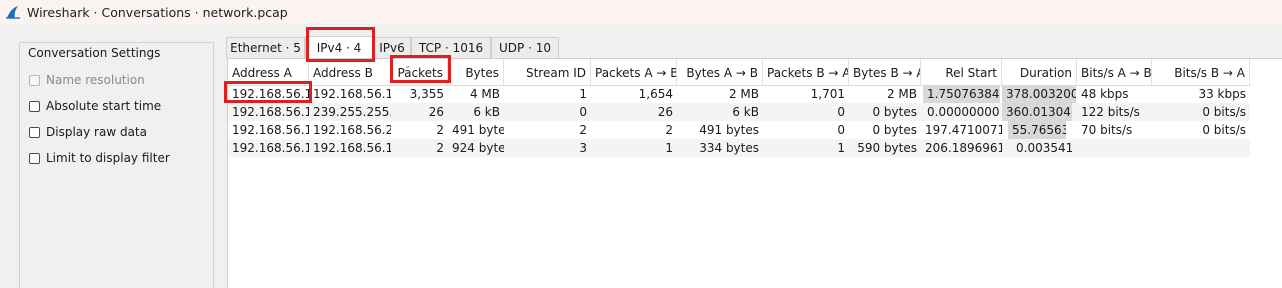 The image size is (1282, 288). I want to click on cell-bits-a-b: 122 bits/s, so click(1110, 112).